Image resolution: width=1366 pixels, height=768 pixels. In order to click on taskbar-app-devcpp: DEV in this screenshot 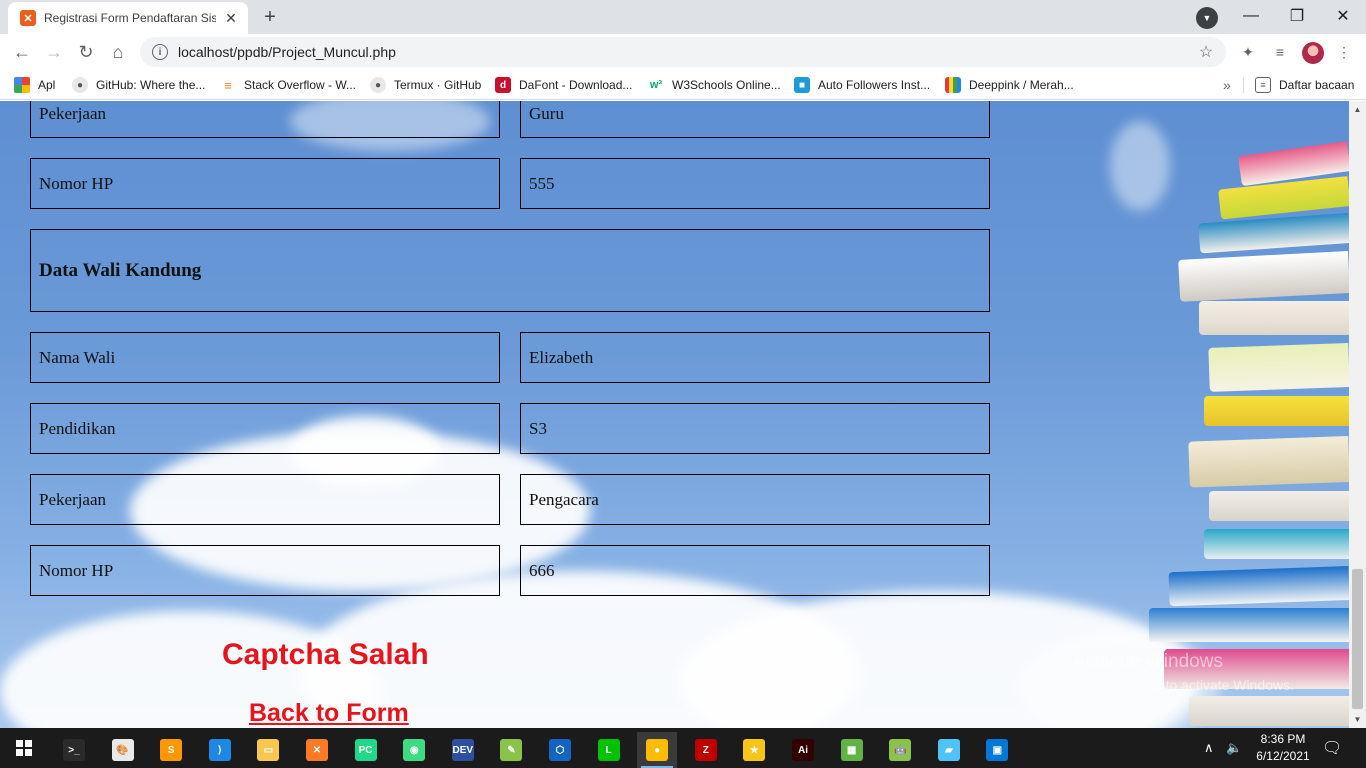, I will do `click(463, 750)`.